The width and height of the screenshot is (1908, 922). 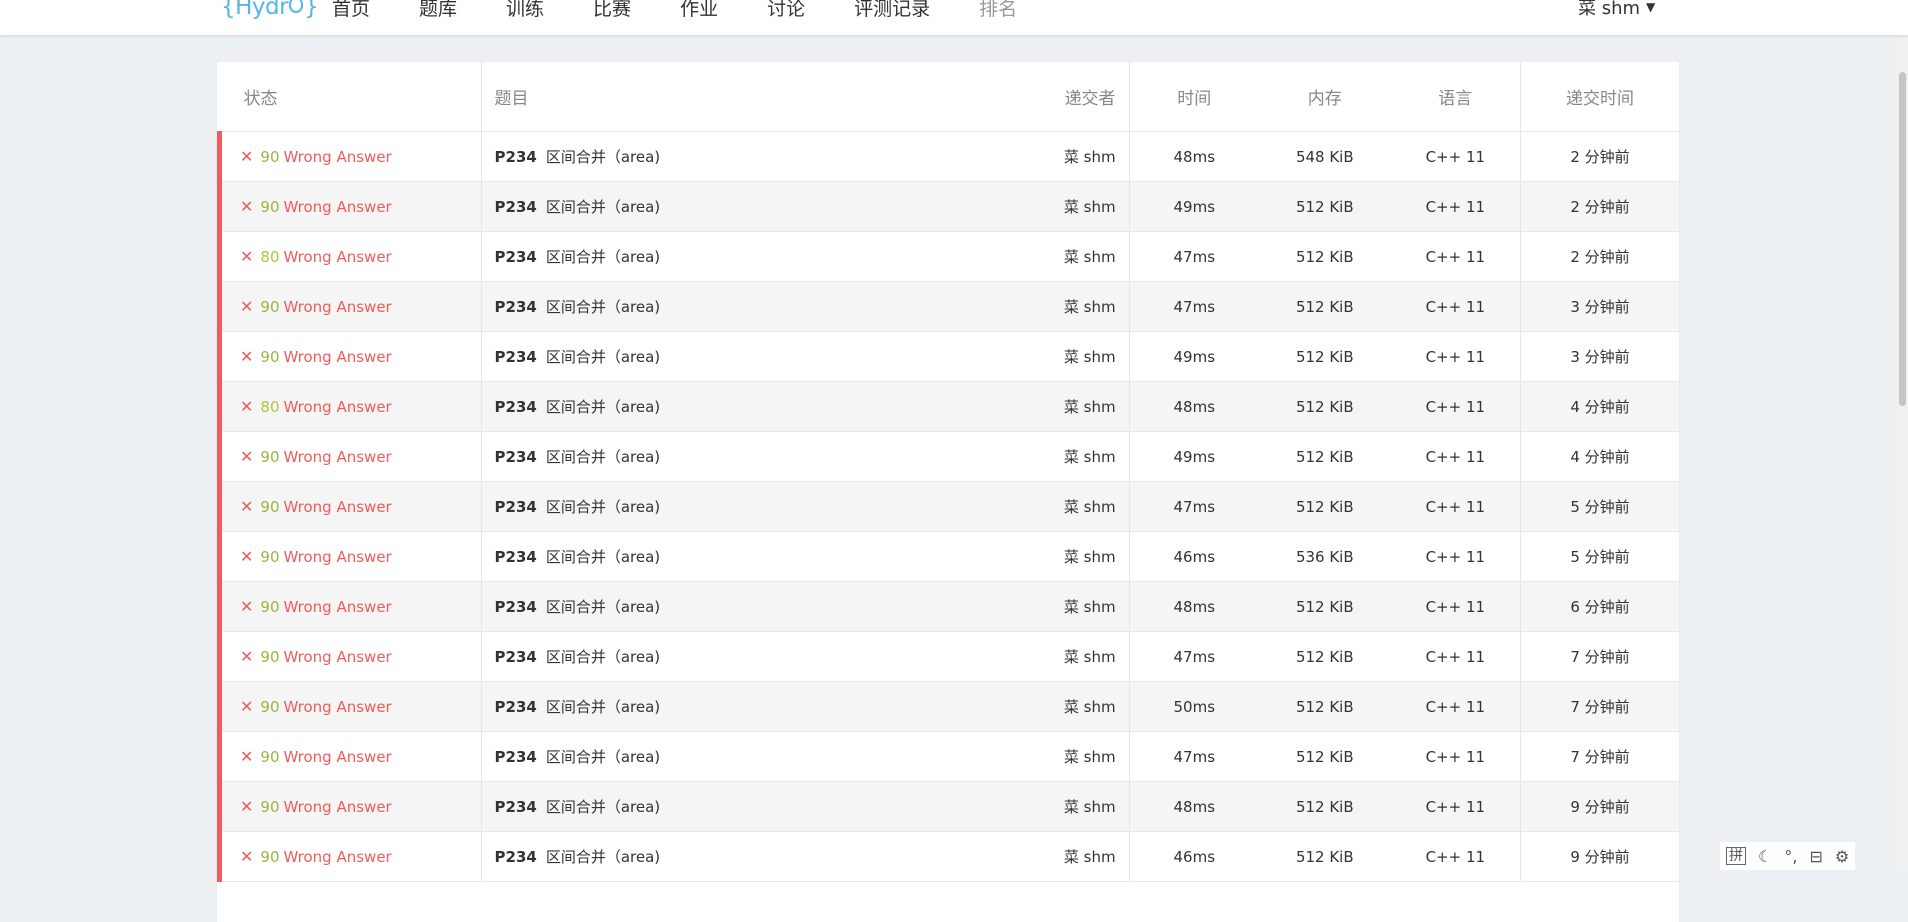 I want to click on simplified-icon: ⊟, so click(x=1815, y=856).